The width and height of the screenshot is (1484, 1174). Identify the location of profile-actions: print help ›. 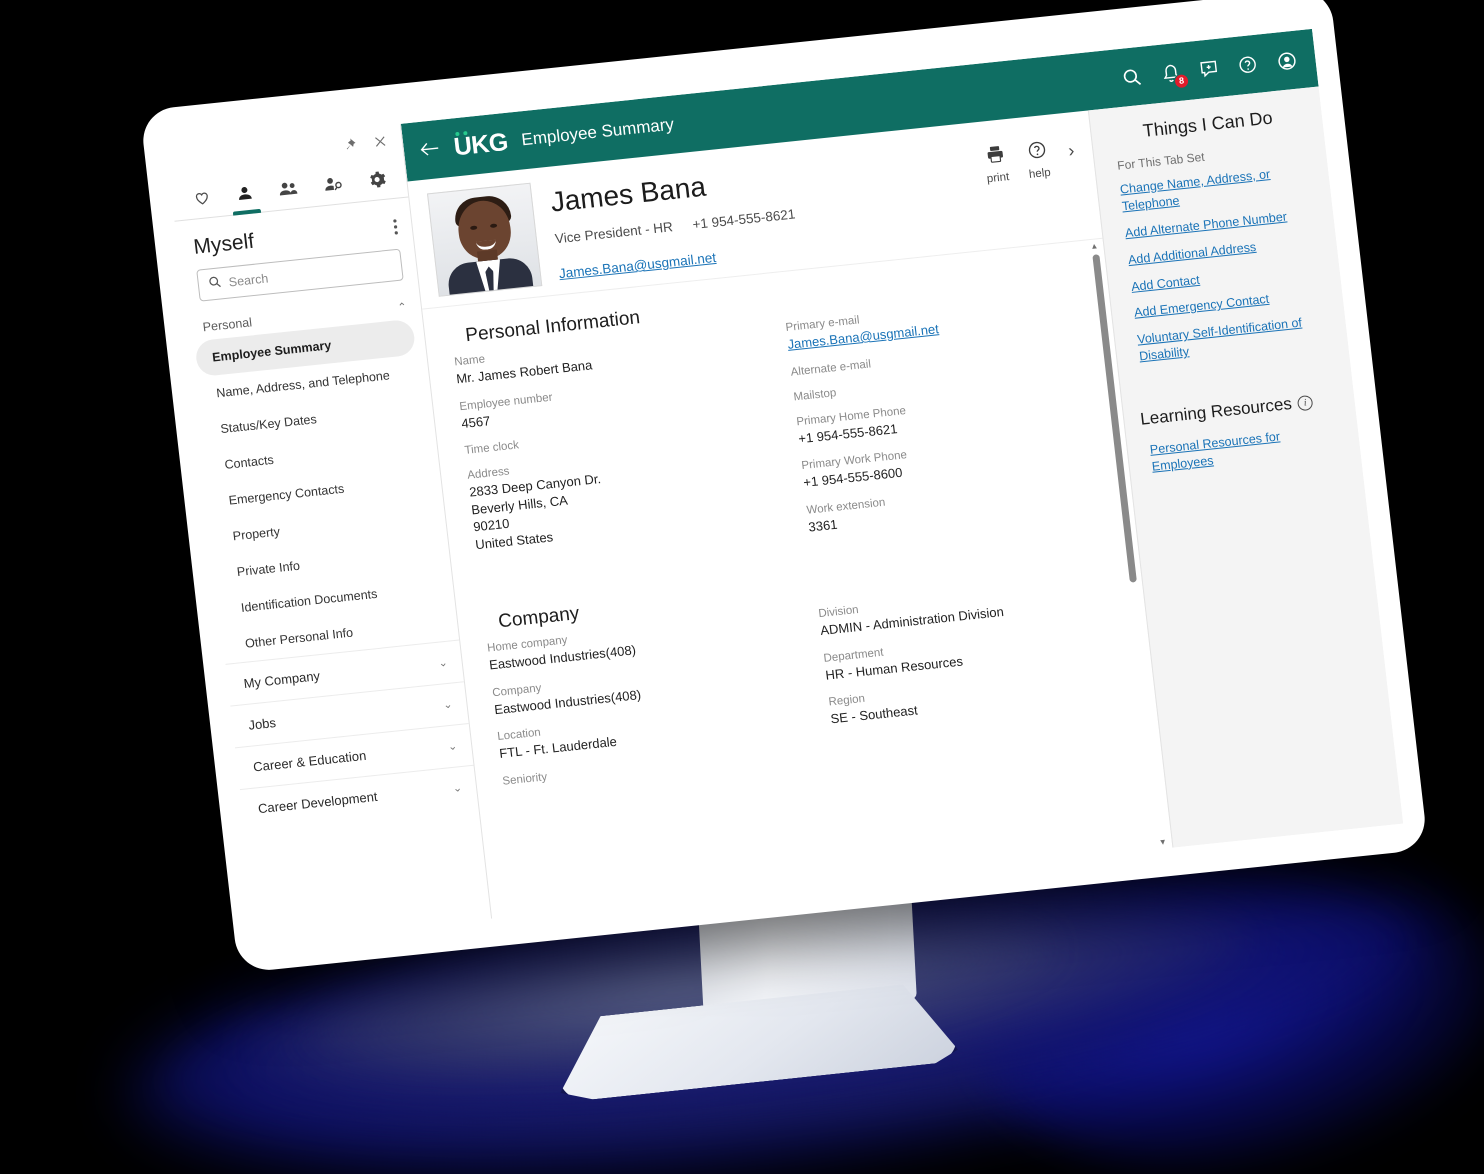
(1033, 182).